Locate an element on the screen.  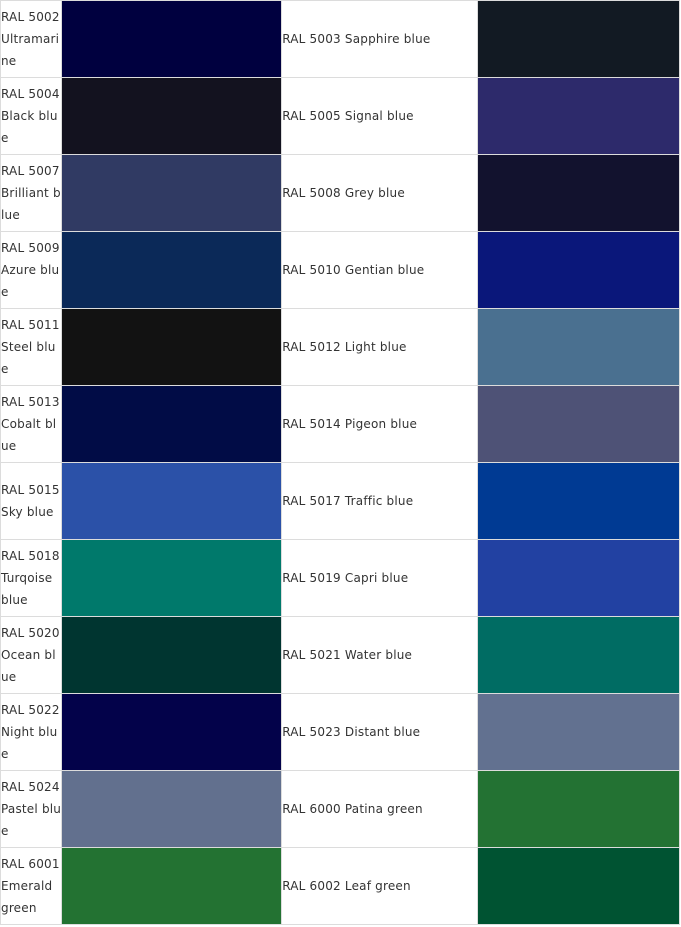
color-name-left: RAL 5015 Sky blue is located at coordinates (31, 501).